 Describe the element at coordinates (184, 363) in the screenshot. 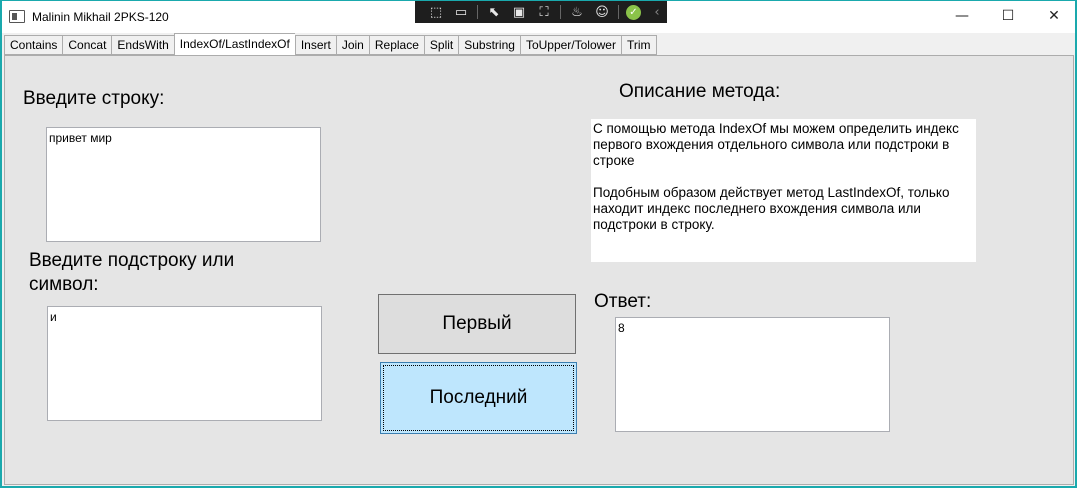

I see `substring-input: и` at that location.